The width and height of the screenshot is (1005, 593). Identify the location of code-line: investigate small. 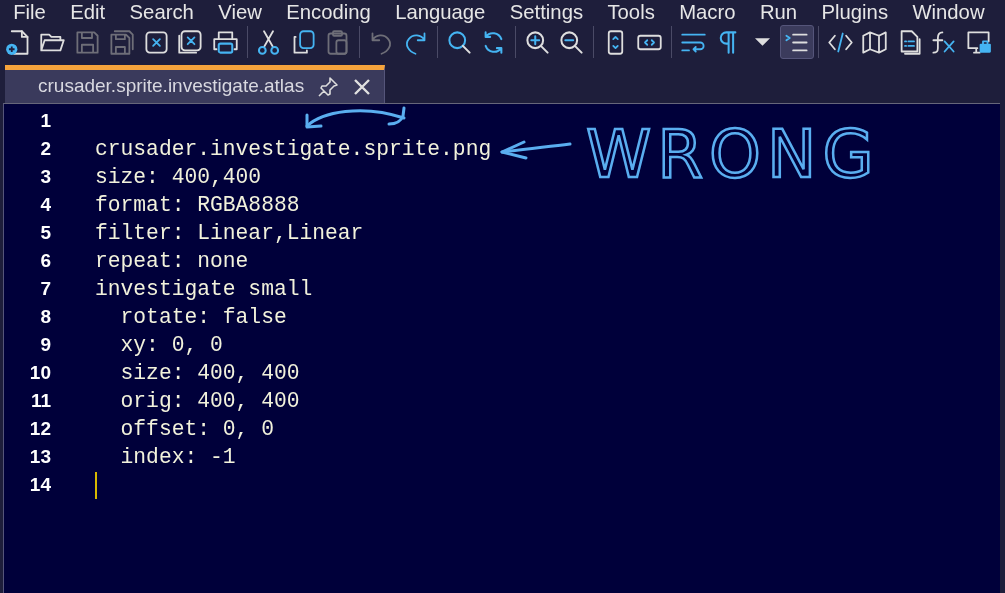
(204, 289).